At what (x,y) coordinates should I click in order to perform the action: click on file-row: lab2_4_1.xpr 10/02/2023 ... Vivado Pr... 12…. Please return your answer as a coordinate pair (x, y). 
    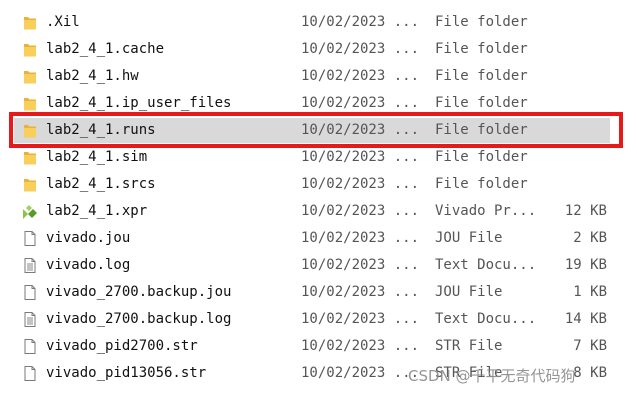
    Looking at the image, I should click on (318, 211).